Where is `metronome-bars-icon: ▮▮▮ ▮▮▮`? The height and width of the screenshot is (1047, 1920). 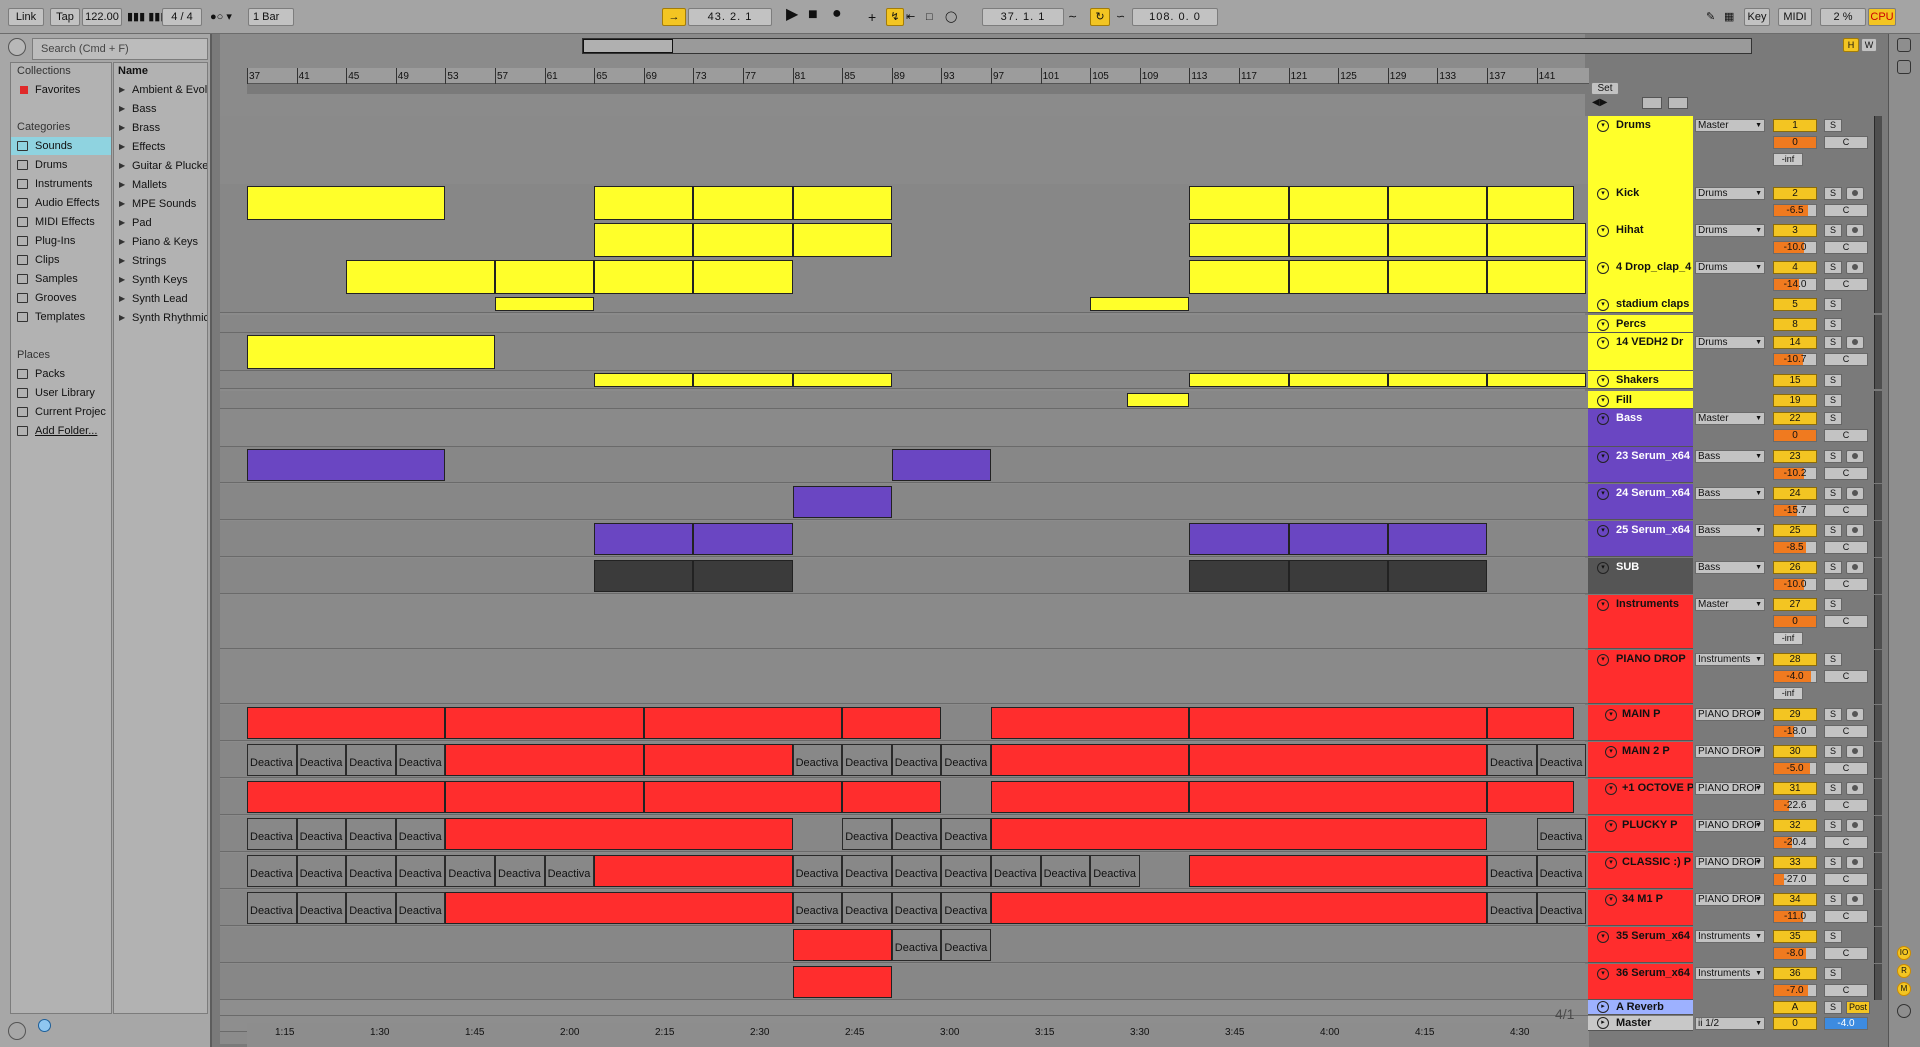 metronome-bars-icon: ▮▮▮ ▮▮▮ is located at coordinates (146, 17).